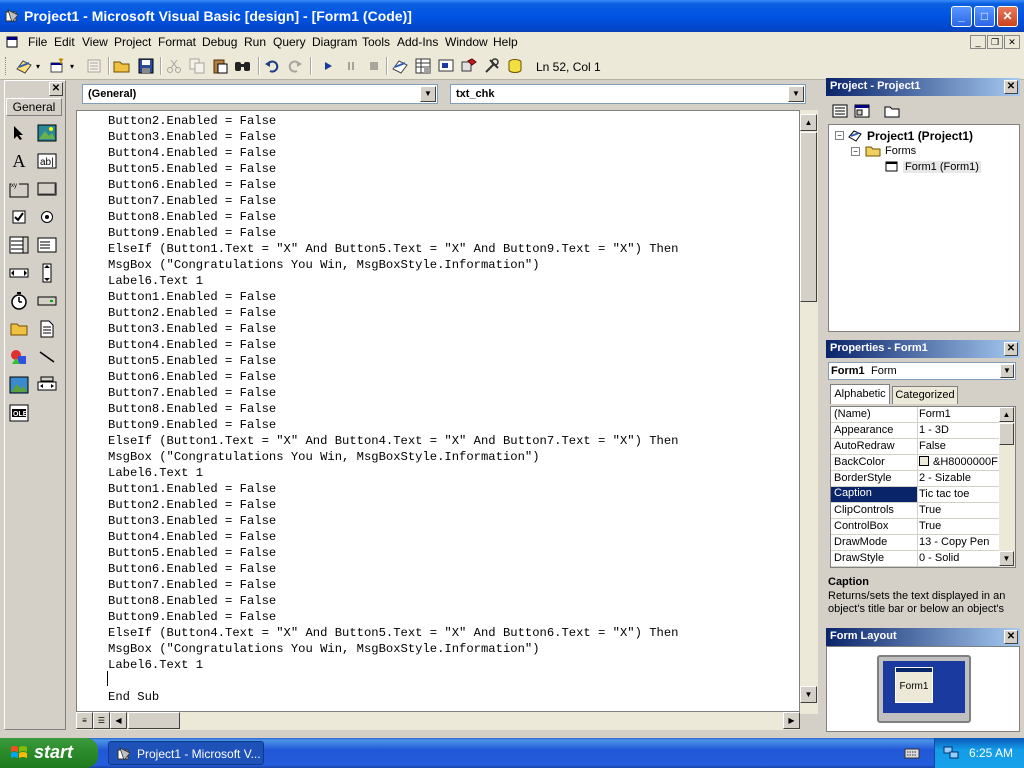 The image size is (1024, 768). What do you see at coordinates (923, 349) in the screenshot?
I see `properties-panel-title-bar: Properties - Form1` at bounding box center [923, 349].